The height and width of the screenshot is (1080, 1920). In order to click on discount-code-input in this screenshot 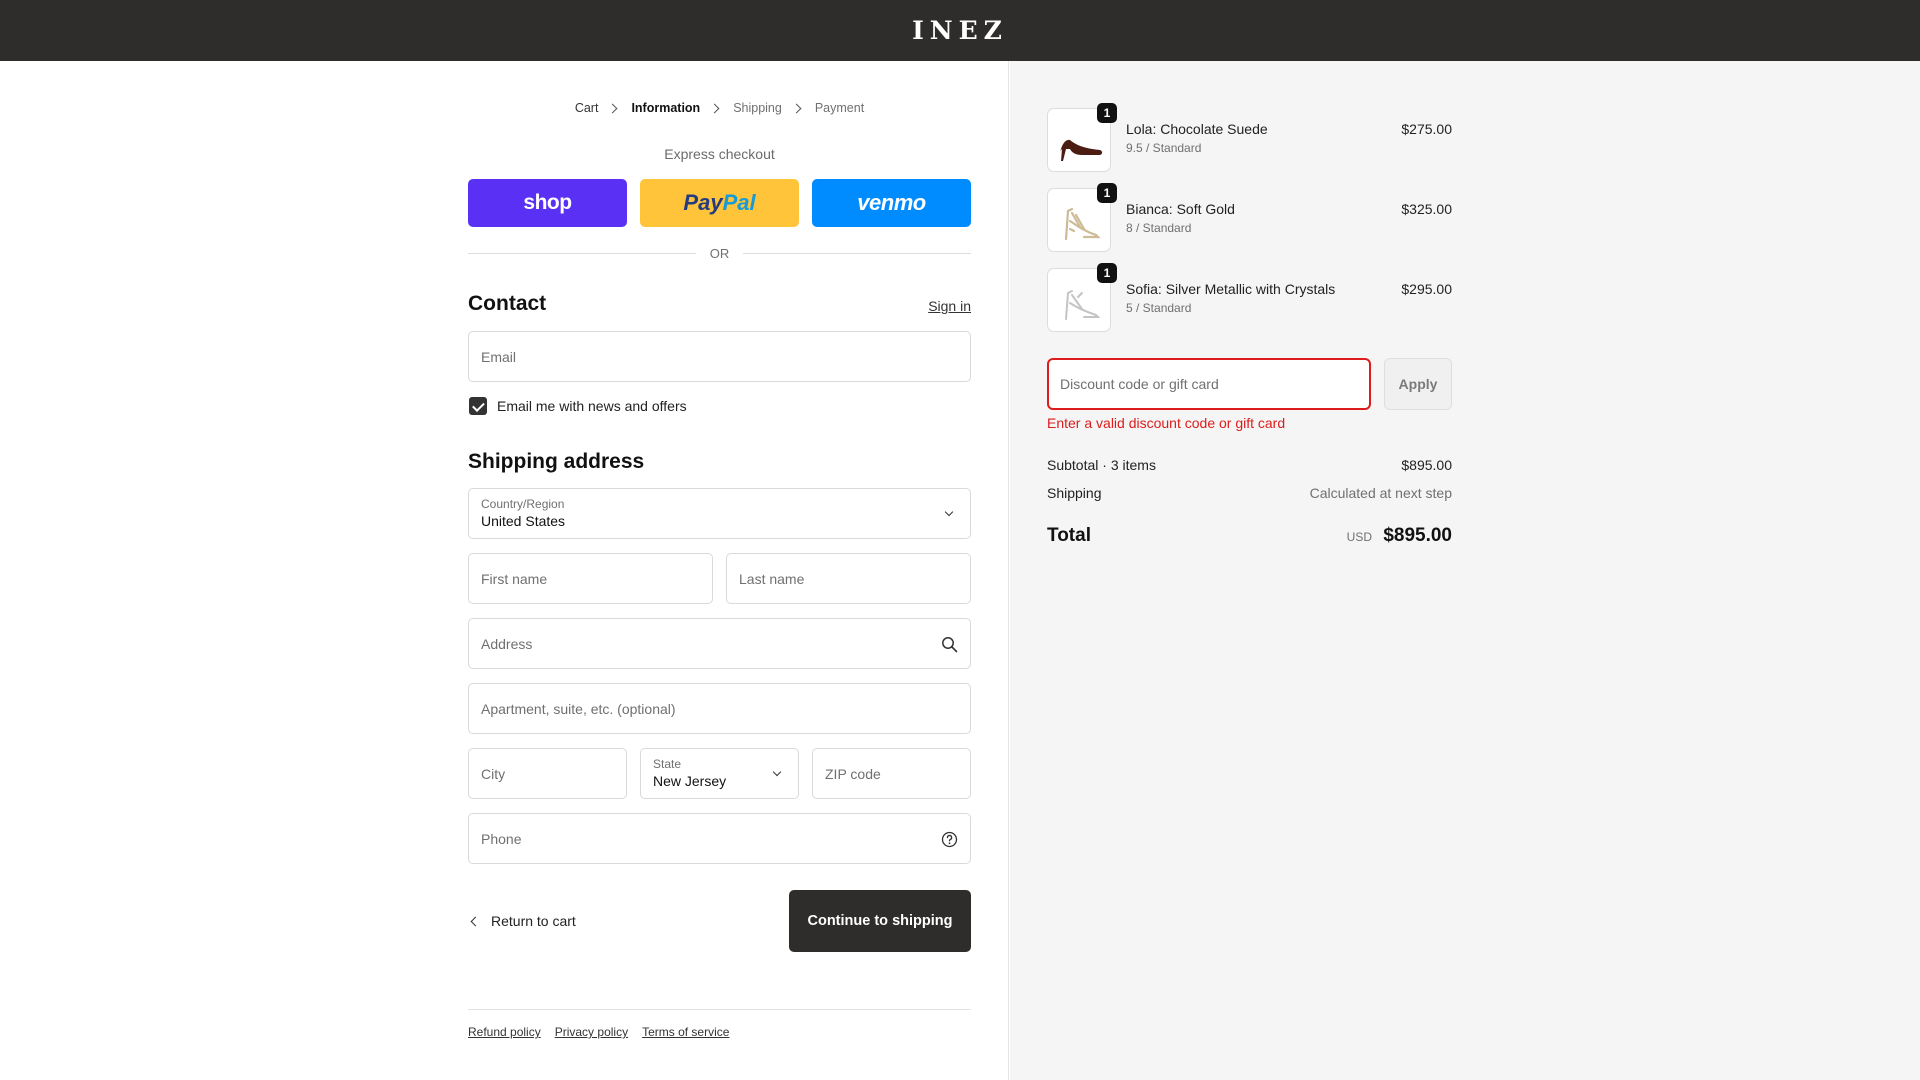, I will do `click(1209, 384)`.